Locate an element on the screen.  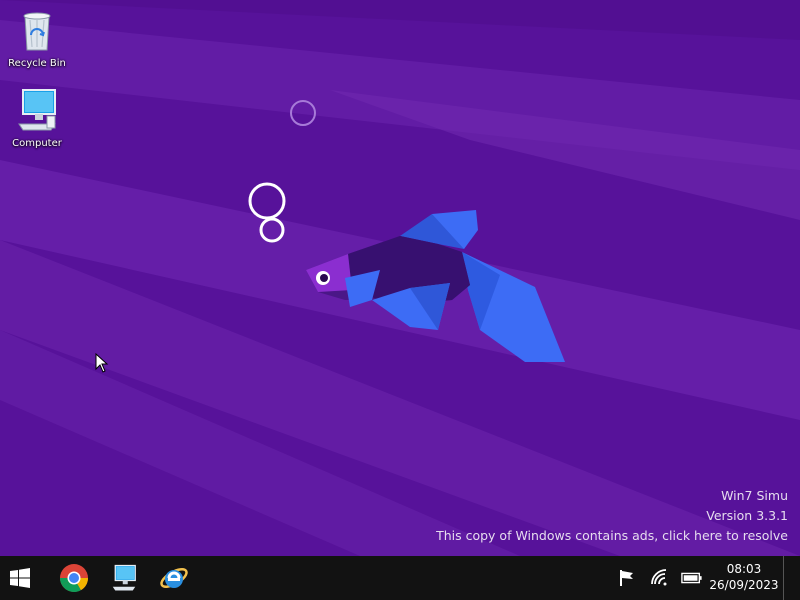
battery-icon is located at coordinates (691, 578).